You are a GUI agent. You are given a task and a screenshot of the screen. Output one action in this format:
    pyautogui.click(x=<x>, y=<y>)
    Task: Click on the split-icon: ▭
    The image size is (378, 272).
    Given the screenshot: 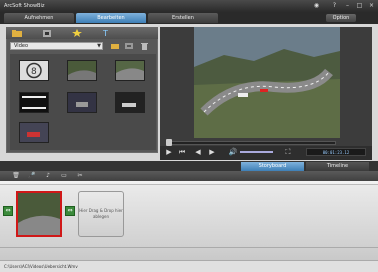 What is the action you would take?
    pyautogui.click(x=64, y=176)
    